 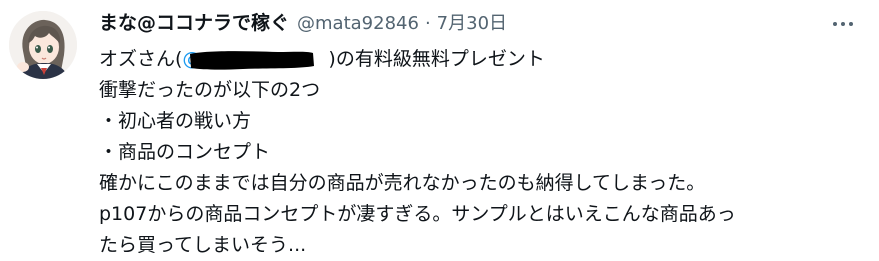 I want to click on display-name: まな@ココナラで稼ぐ, so click(x=194, y=21).